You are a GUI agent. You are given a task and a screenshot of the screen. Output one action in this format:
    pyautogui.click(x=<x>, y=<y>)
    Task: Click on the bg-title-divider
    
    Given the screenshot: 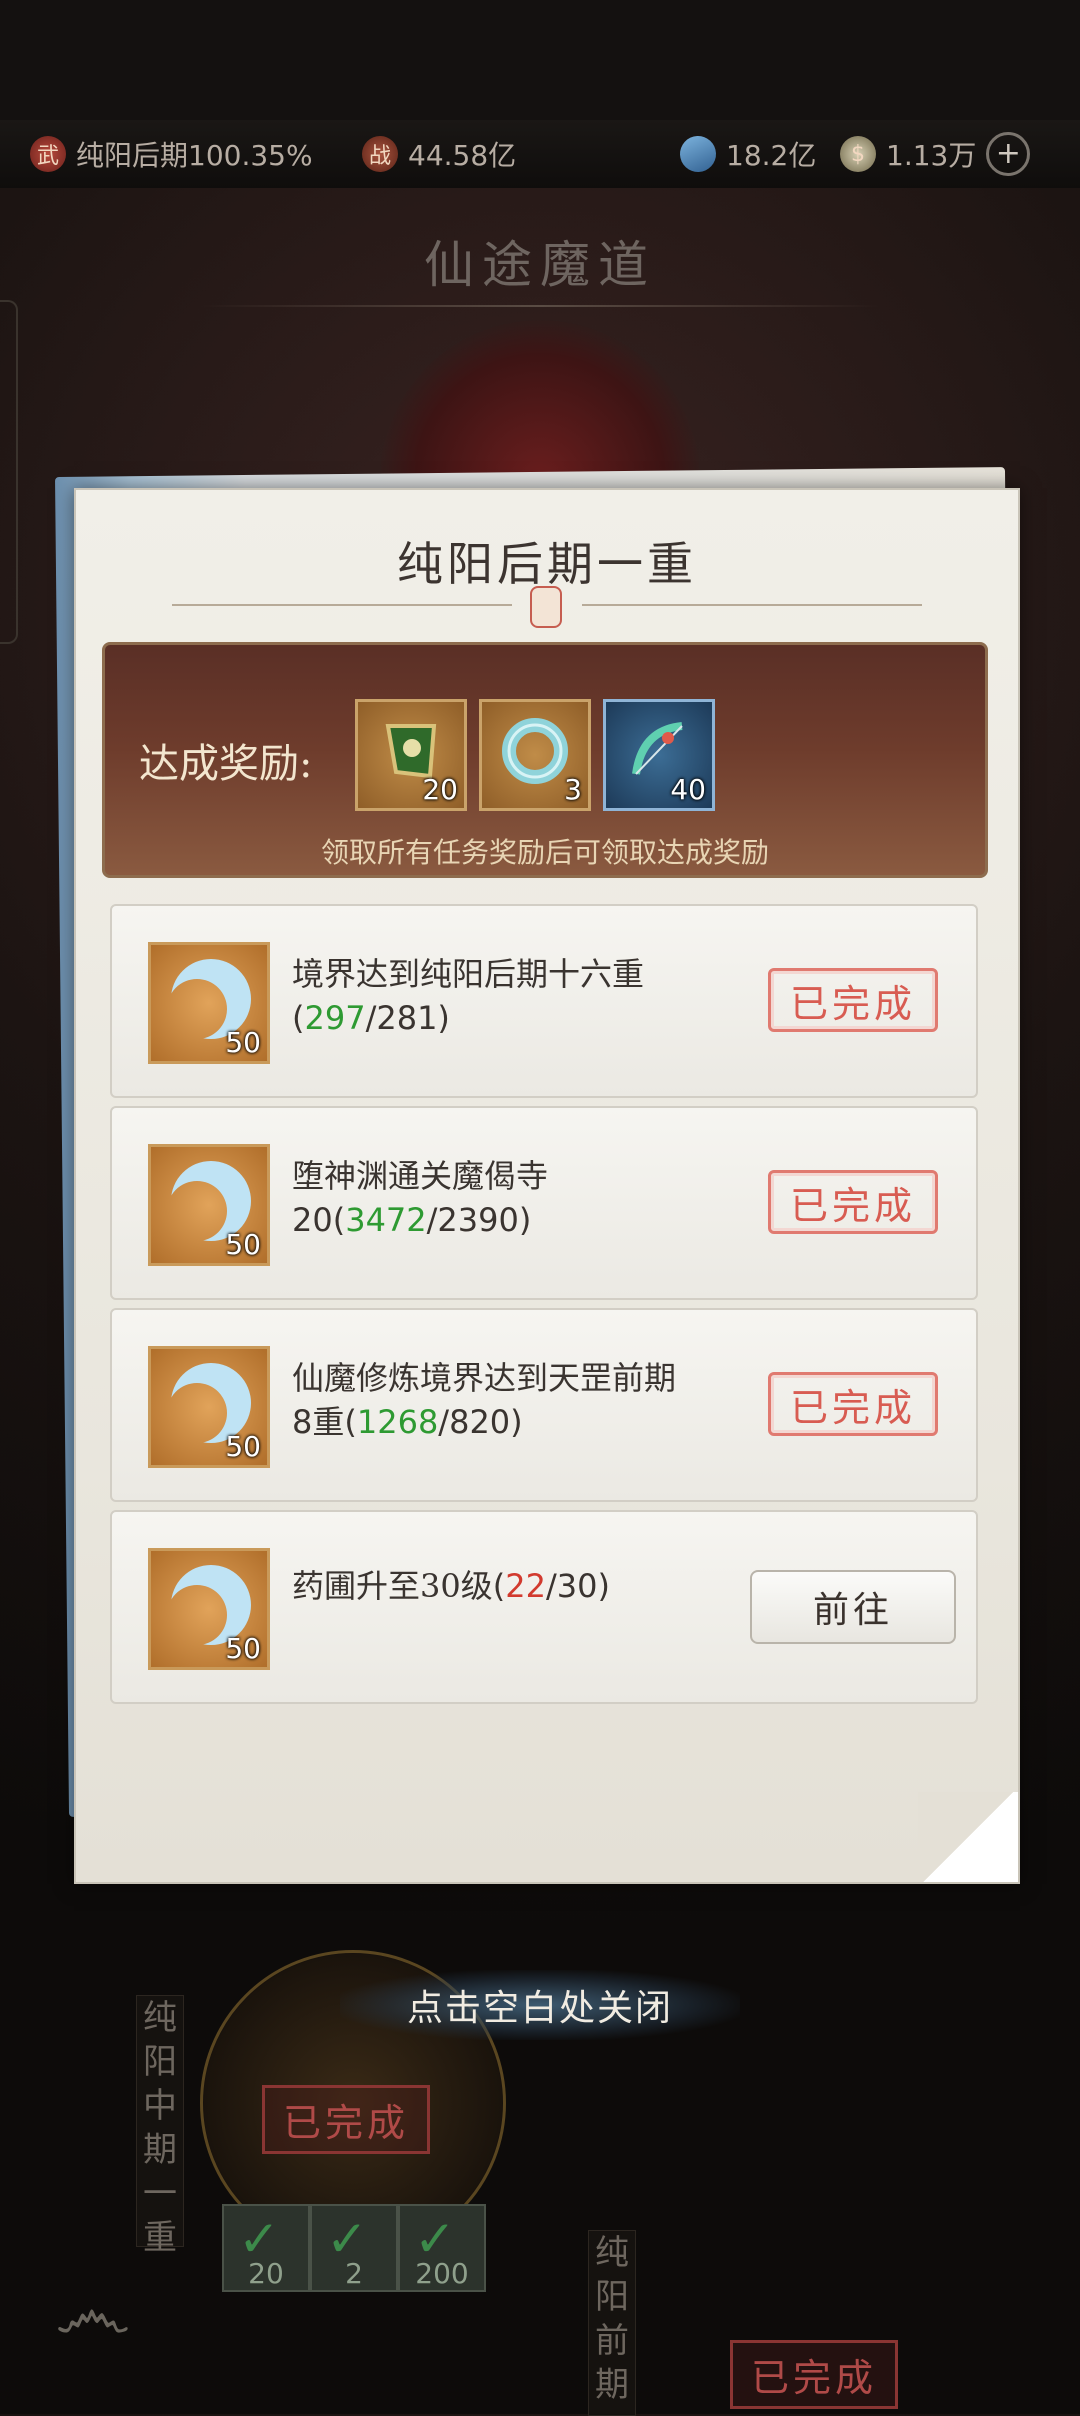 What is the action you would take?
    pyautogui.click(x=540, y=306)
    